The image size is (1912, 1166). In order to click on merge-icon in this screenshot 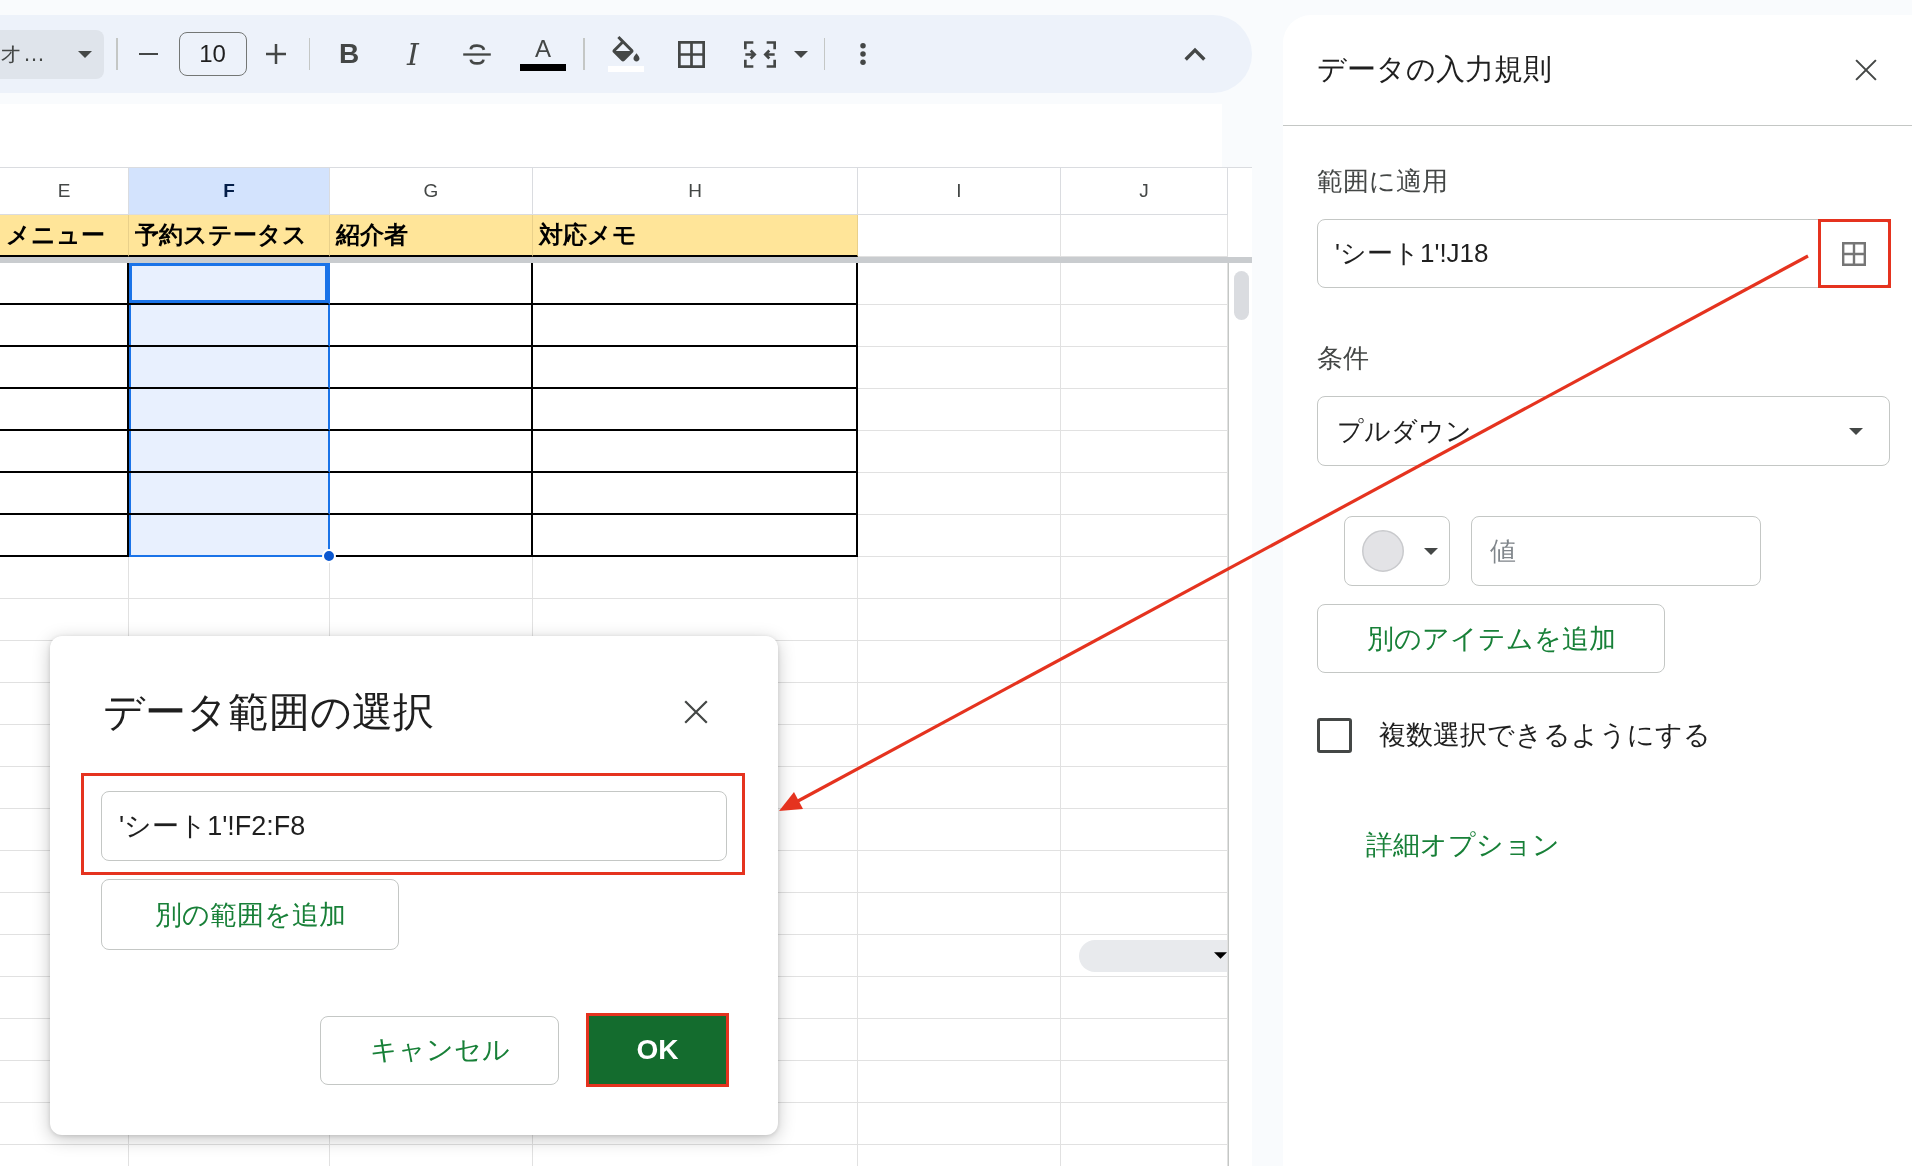, I will do `click(759, 54)`.